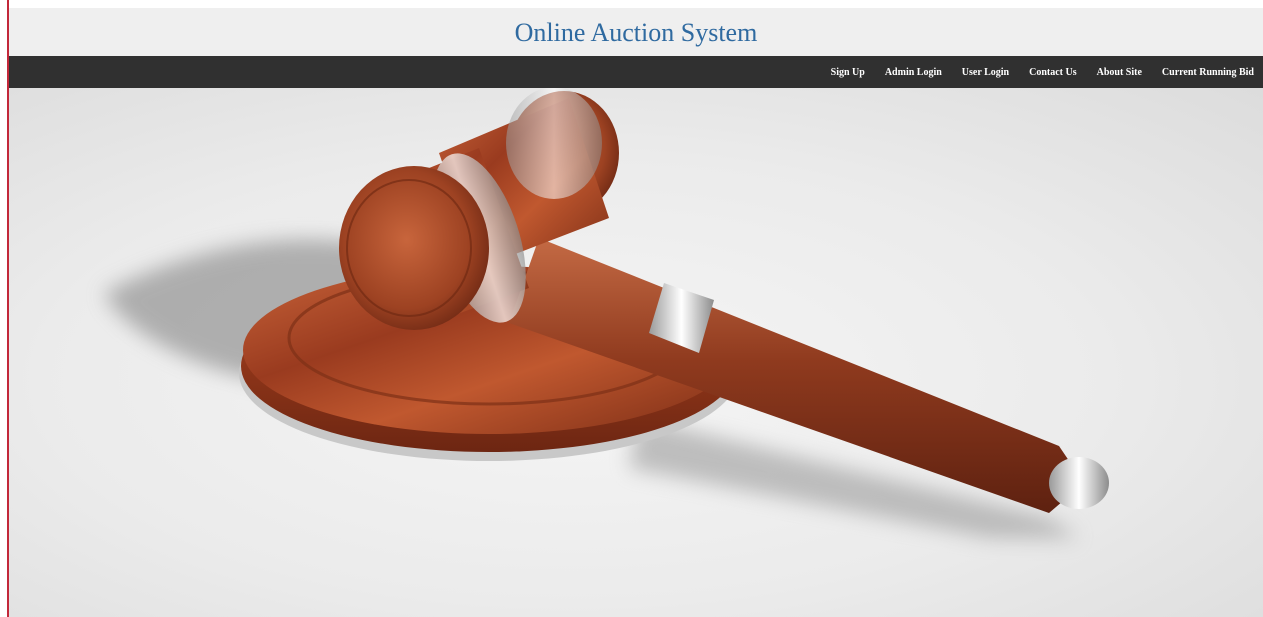 The image size is (1263, 617). Describe the element at coordinates (913, 72) in the screenshot. I see `nav-admin-login-link: Admin Login` at that location.